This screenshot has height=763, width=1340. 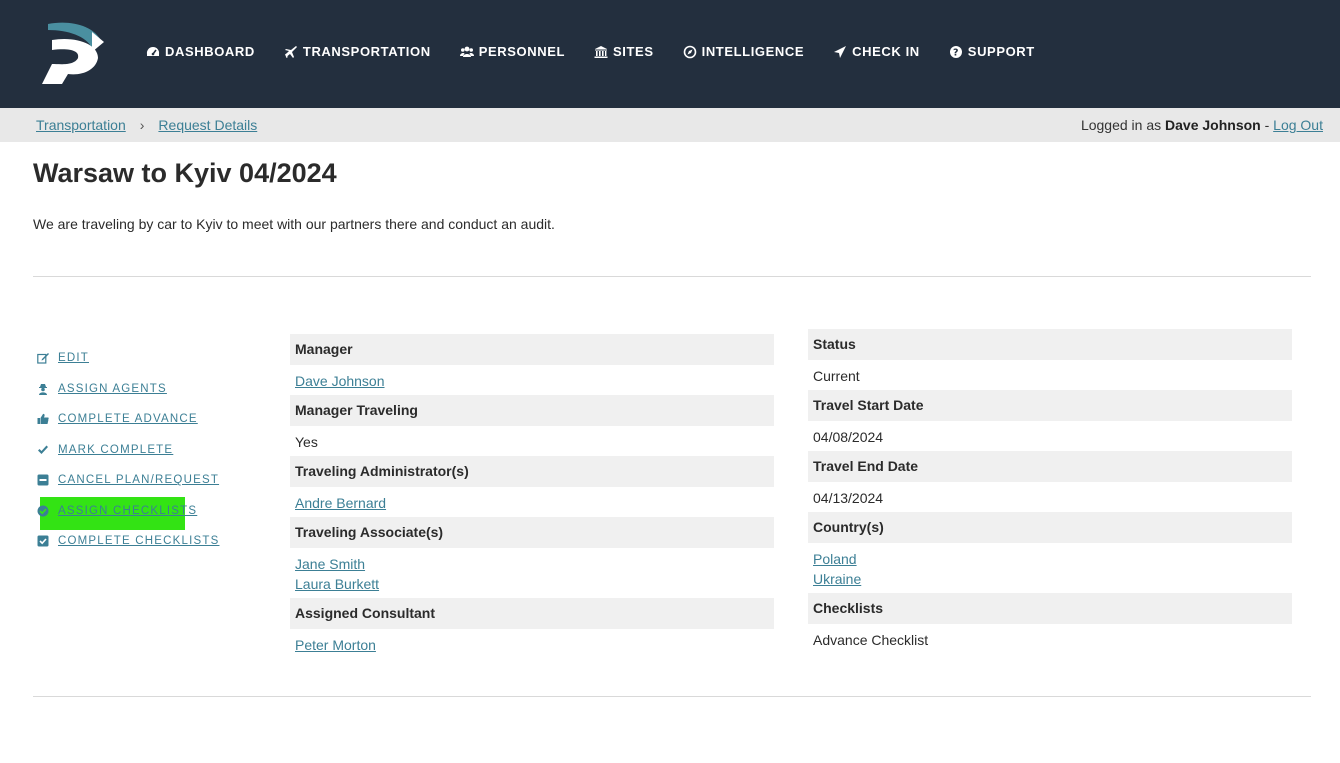 I want to click on action-edit-label: EDIT, so click(x=73, y=358).